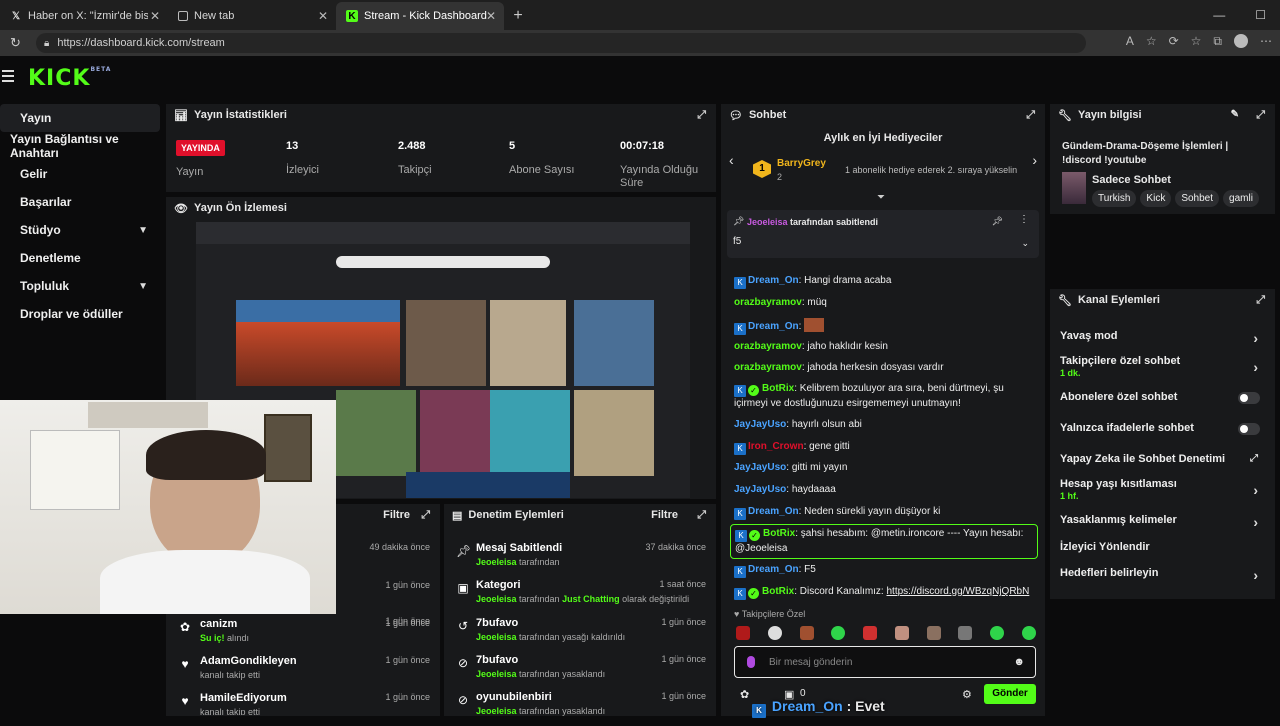  What do you see at coordinates (80, 202) in the screenshot?
I see `sidebar-item-basarilar: Başarılar` at bounding box center [80, 202].